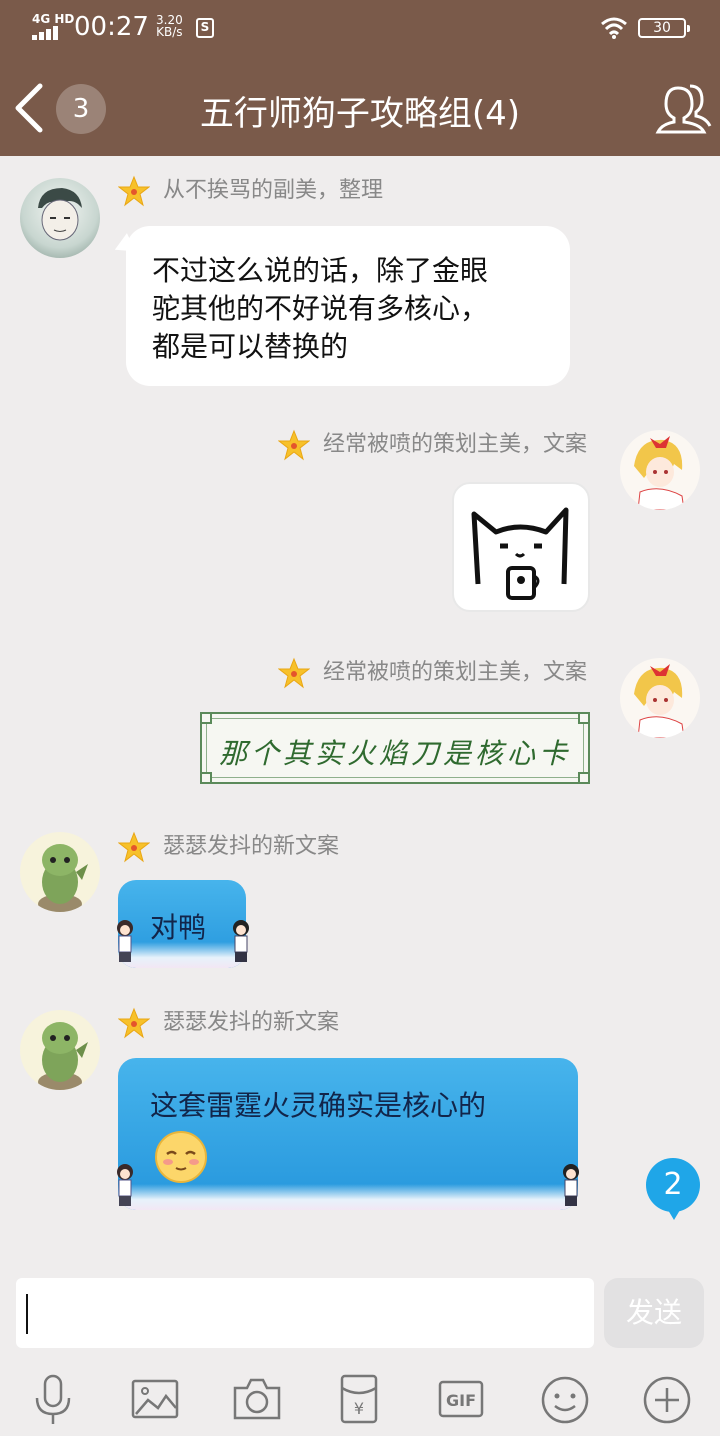 This screenshot has height=1436, width=720. I want to click on status-bar: 4G HD 00:27 3.20 KB/s S 30, so click(360, 28).